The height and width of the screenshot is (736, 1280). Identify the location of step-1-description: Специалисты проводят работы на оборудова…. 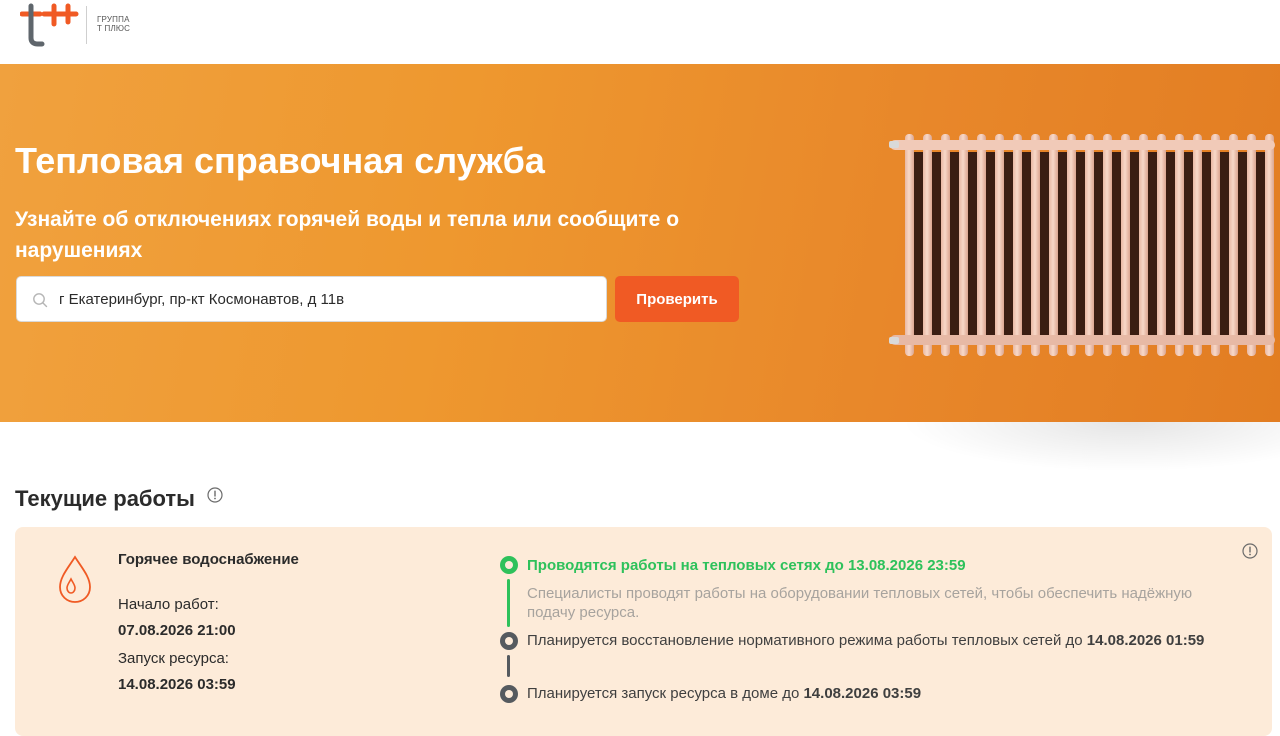
(860, 603).